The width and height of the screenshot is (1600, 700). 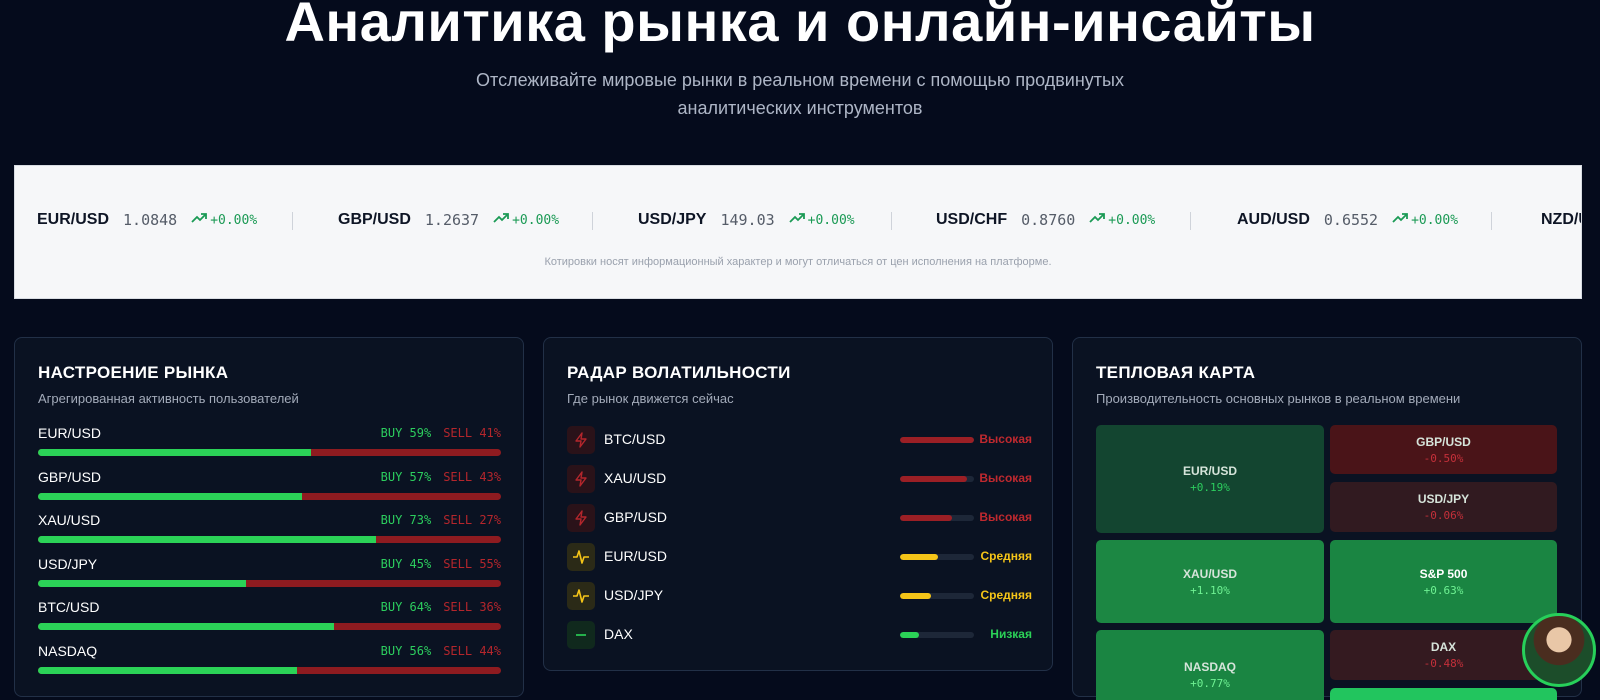 What do you see at coordinates (799, 440) in the screenshot?
I see `volatility-row: BTC/USD Высокая` at bounding box center [799, 440].